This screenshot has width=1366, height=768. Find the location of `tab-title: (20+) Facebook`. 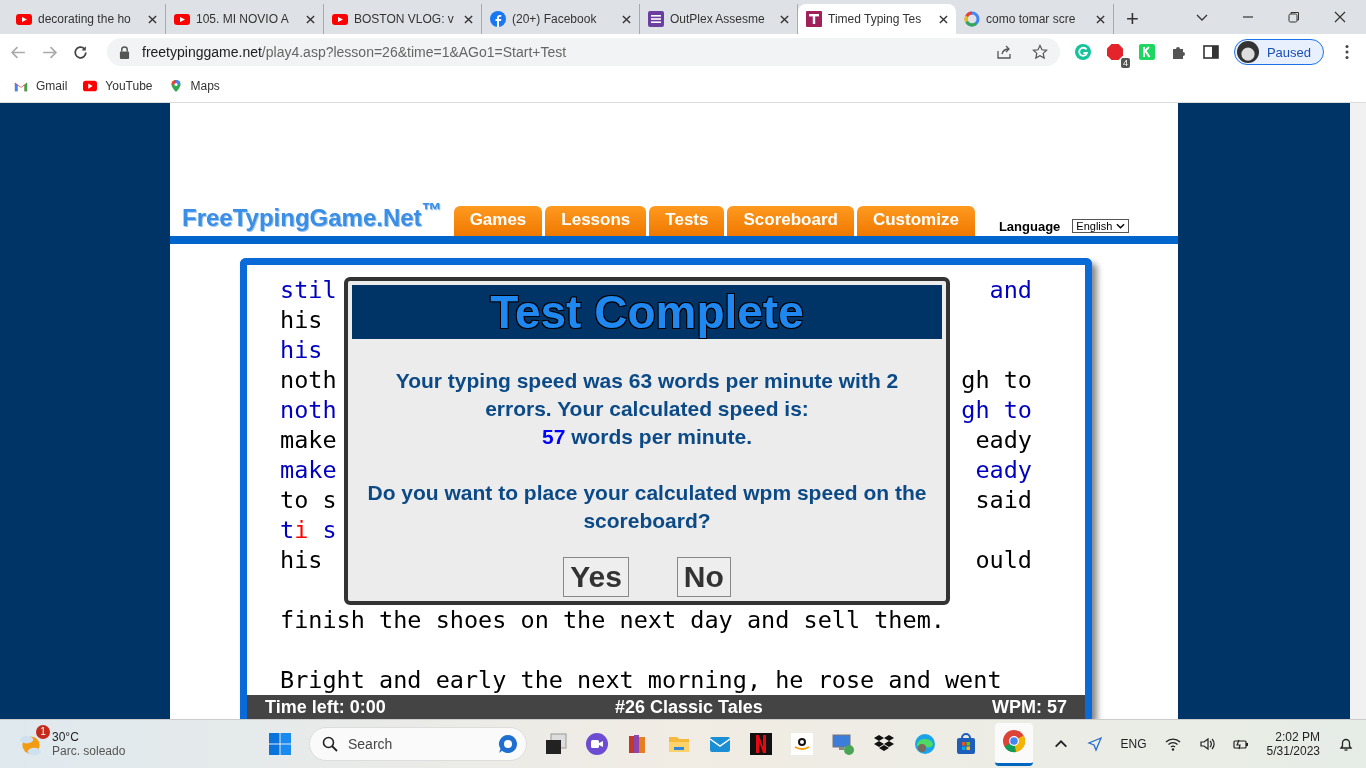

tab-title: (20+) Facebook is located at coordinates (555, 19).